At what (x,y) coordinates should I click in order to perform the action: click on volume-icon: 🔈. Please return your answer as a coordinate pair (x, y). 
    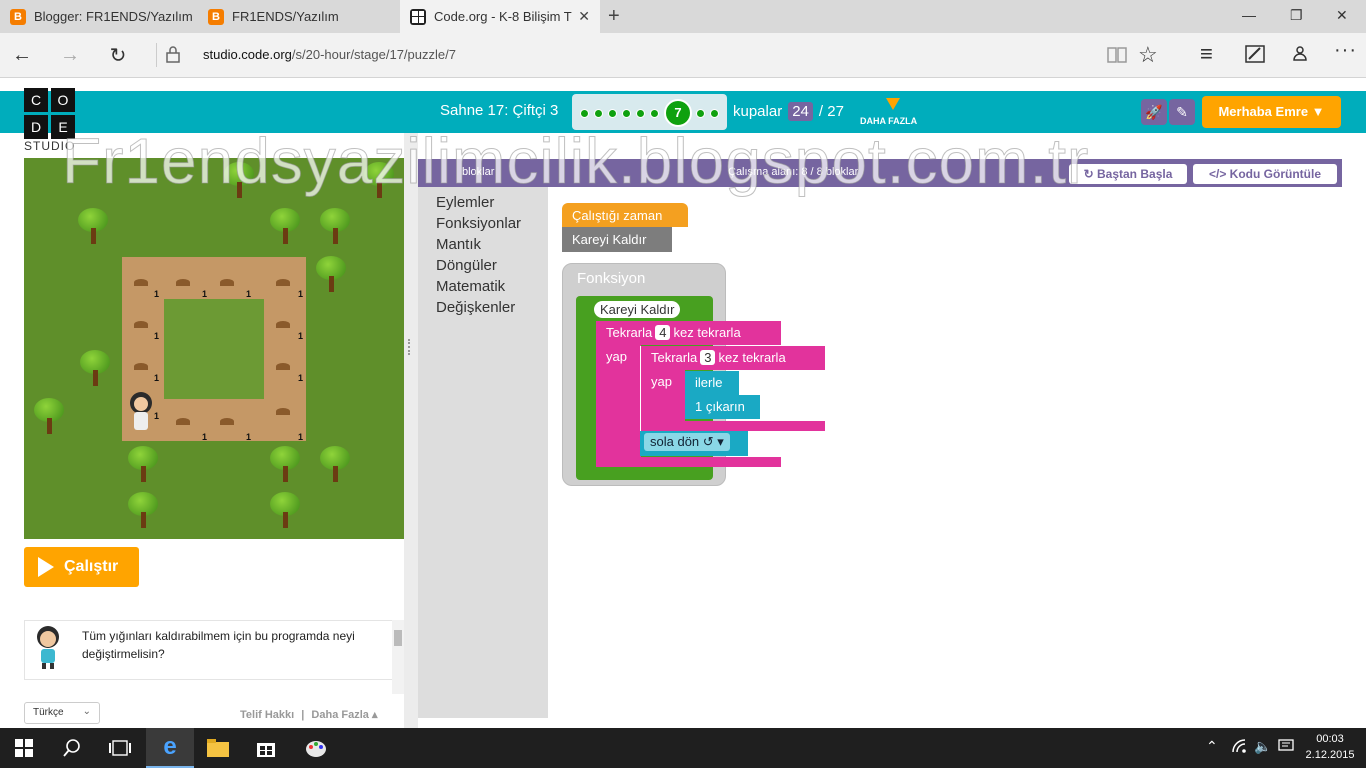
    Looking at the image, I should click on (1262, 746).